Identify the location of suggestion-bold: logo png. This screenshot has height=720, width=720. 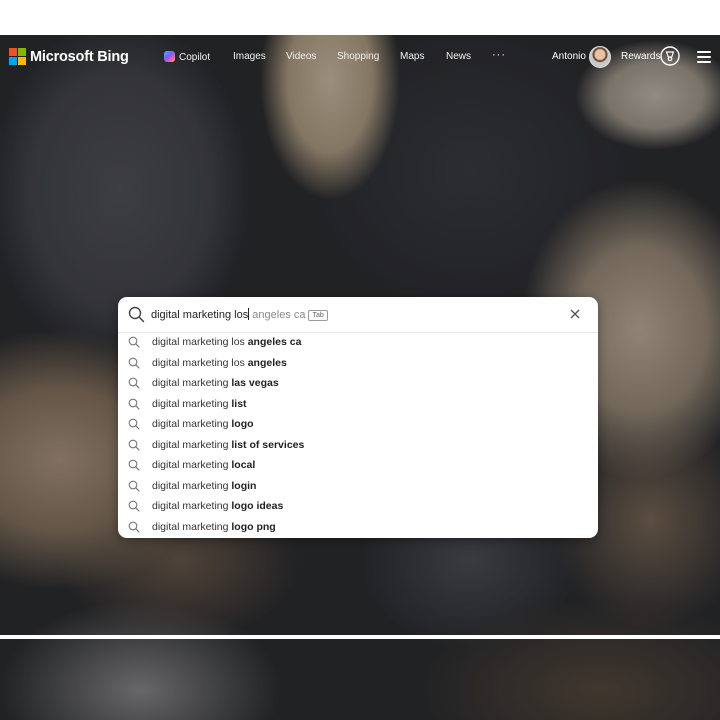
(253, 527).